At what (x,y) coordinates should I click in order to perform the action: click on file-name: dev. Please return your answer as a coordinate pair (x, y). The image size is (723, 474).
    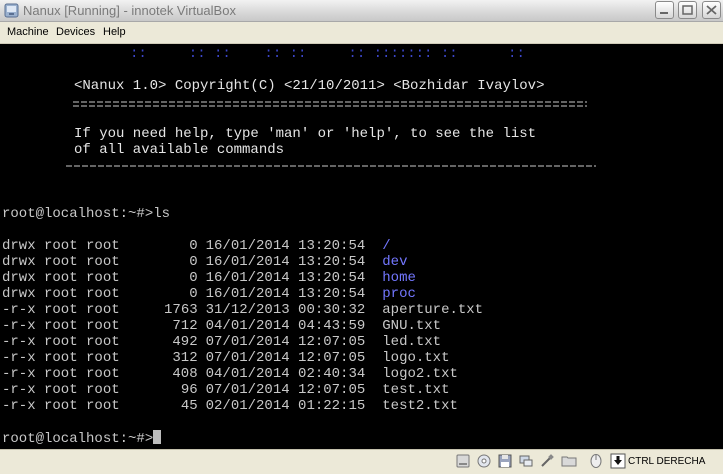
    Looking at the image, I should click on (395, 262).